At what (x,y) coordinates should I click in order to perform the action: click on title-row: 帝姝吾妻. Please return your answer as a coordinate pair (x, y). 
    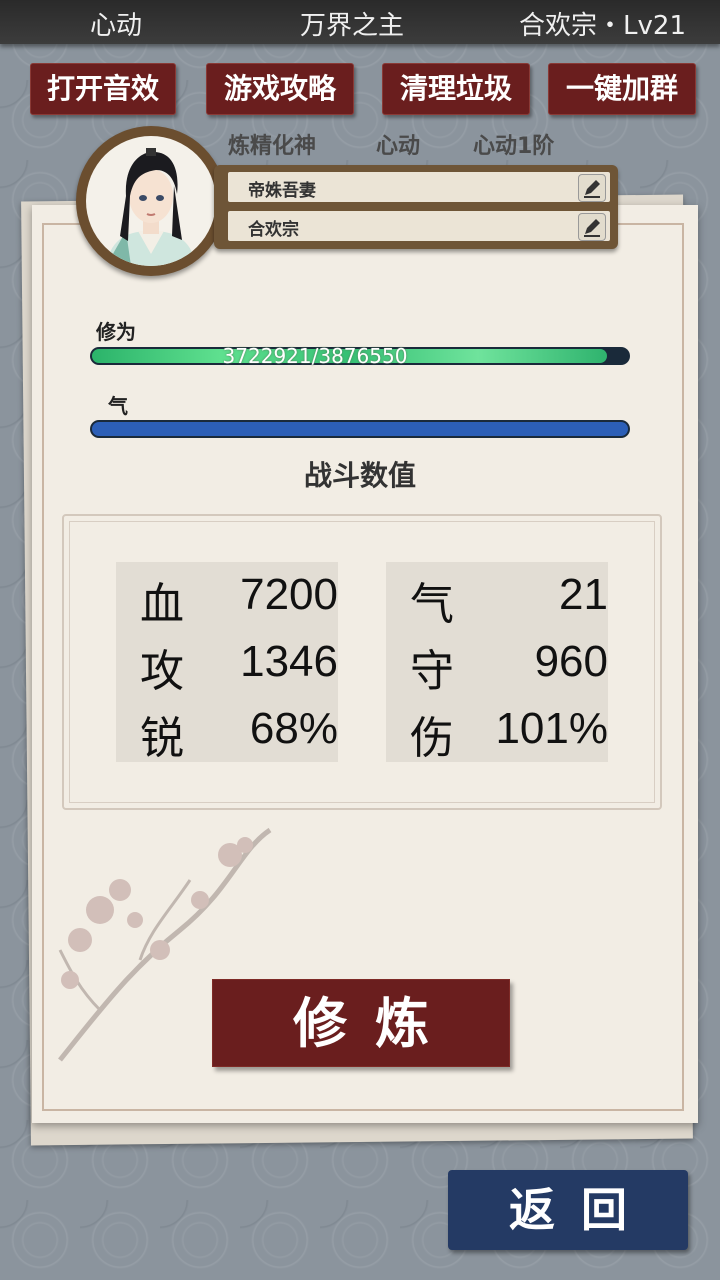
    Looking at the image, I should click on (419, 187).